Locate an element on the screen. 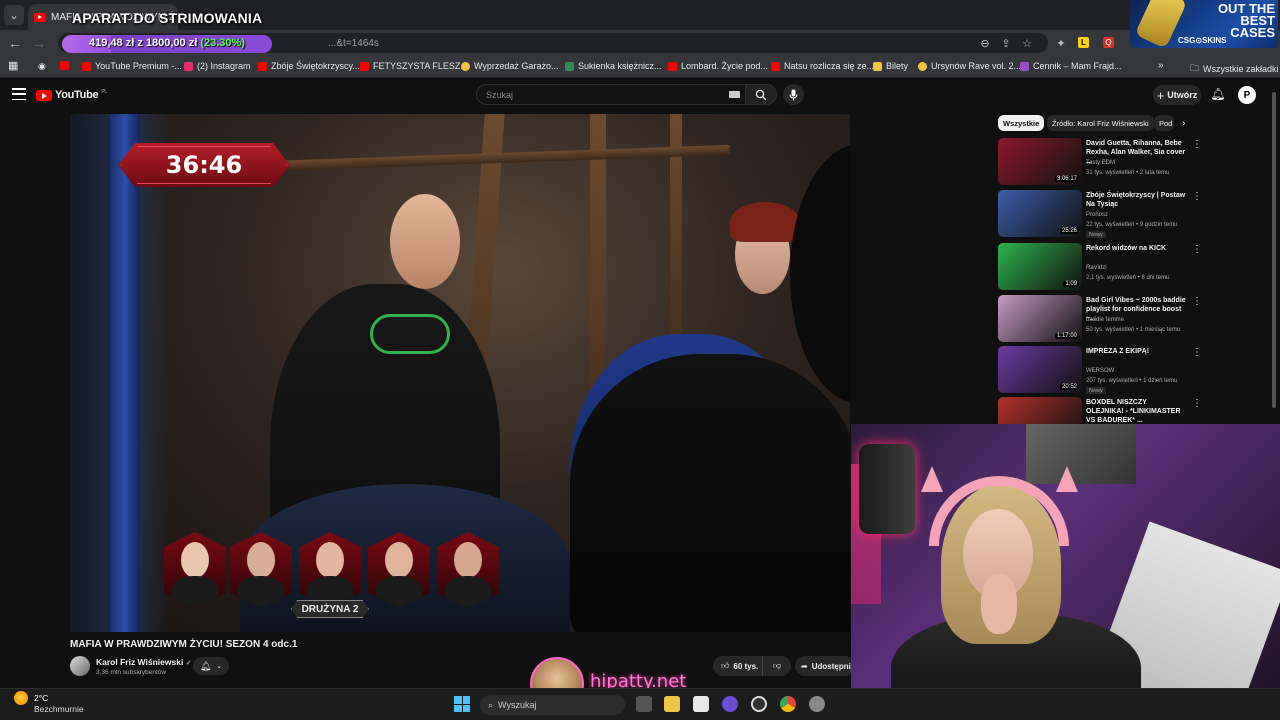 Image resolution: width=1280 pixels, height=720 pixels. recommended-channel: Pronosz is located at coordinates (1097, 215).